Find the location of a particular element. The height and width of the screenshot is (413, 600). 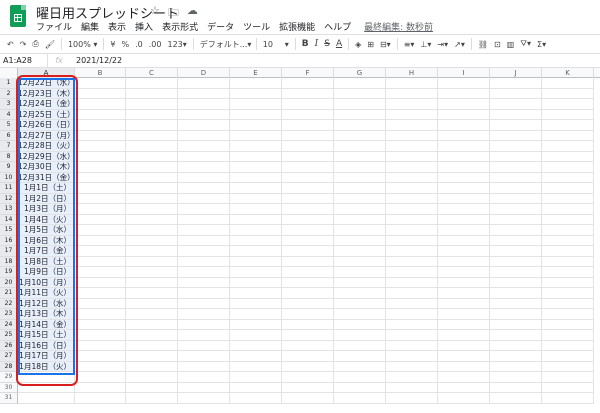

cell-i30 is located at coordinates (464, 387).